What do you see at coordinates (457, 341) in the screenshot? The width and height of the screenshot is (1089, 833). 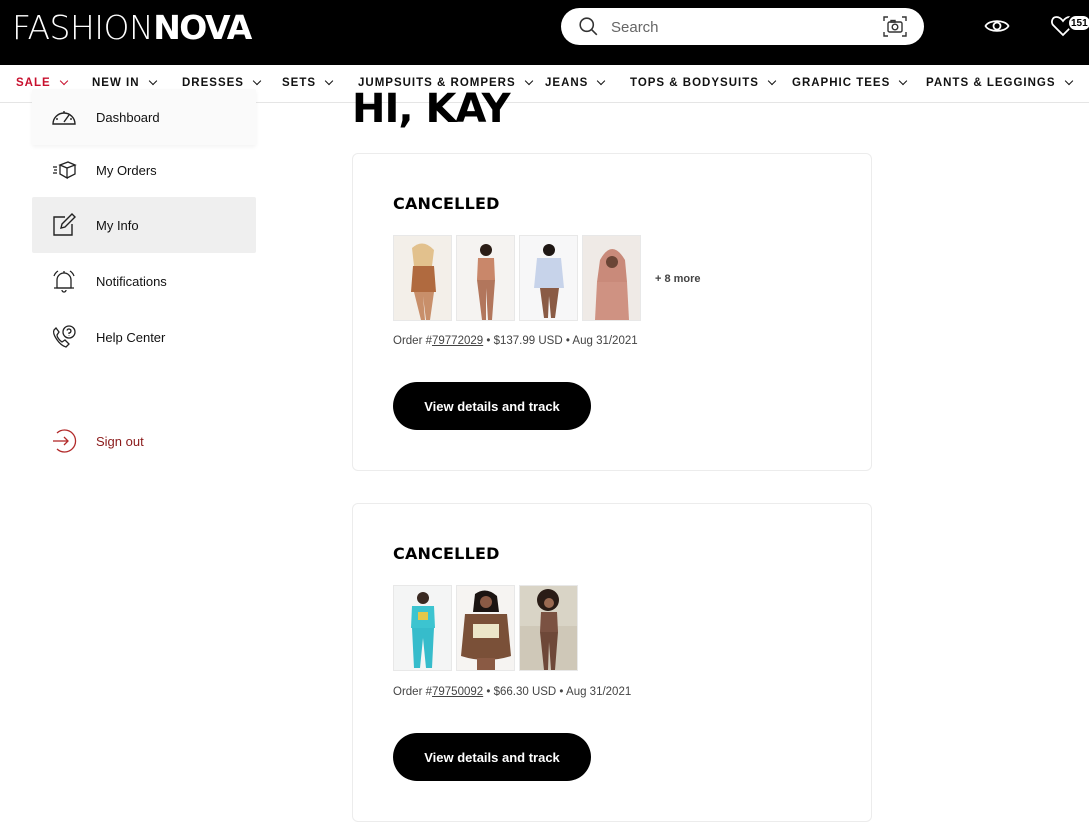 I see `order-number-link: 79772029` at bounding box center [457, 341].